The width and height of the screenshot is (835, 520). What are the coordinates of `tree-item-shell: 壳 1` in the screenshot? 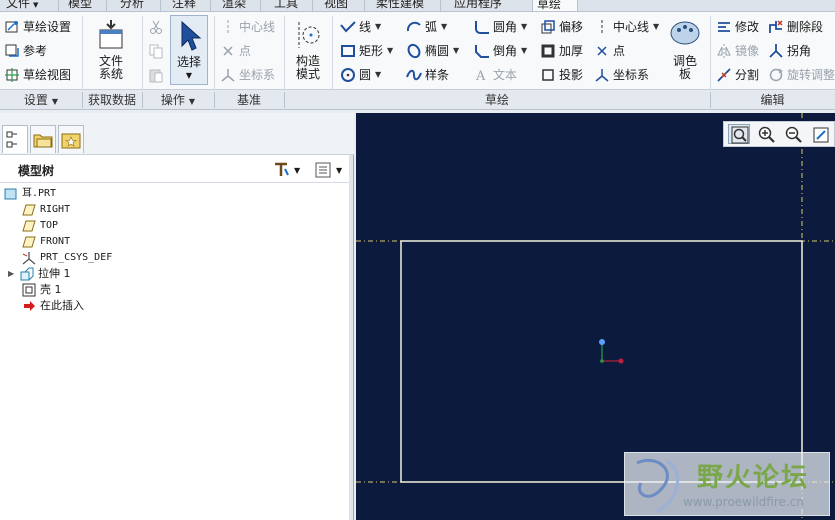 It's located at (42, 290).